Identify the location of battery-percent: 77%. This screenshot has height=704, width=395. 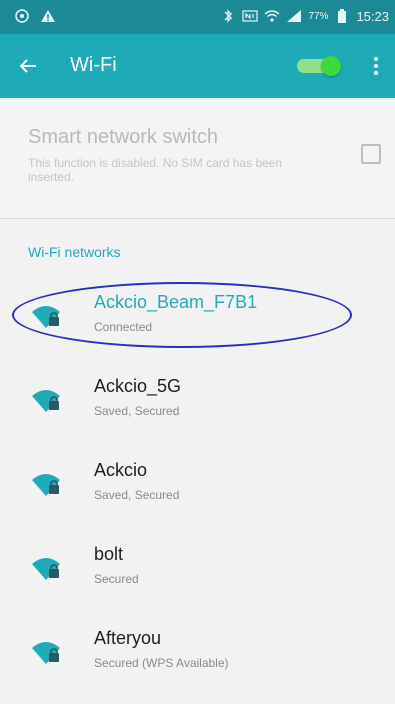
(318, 16).